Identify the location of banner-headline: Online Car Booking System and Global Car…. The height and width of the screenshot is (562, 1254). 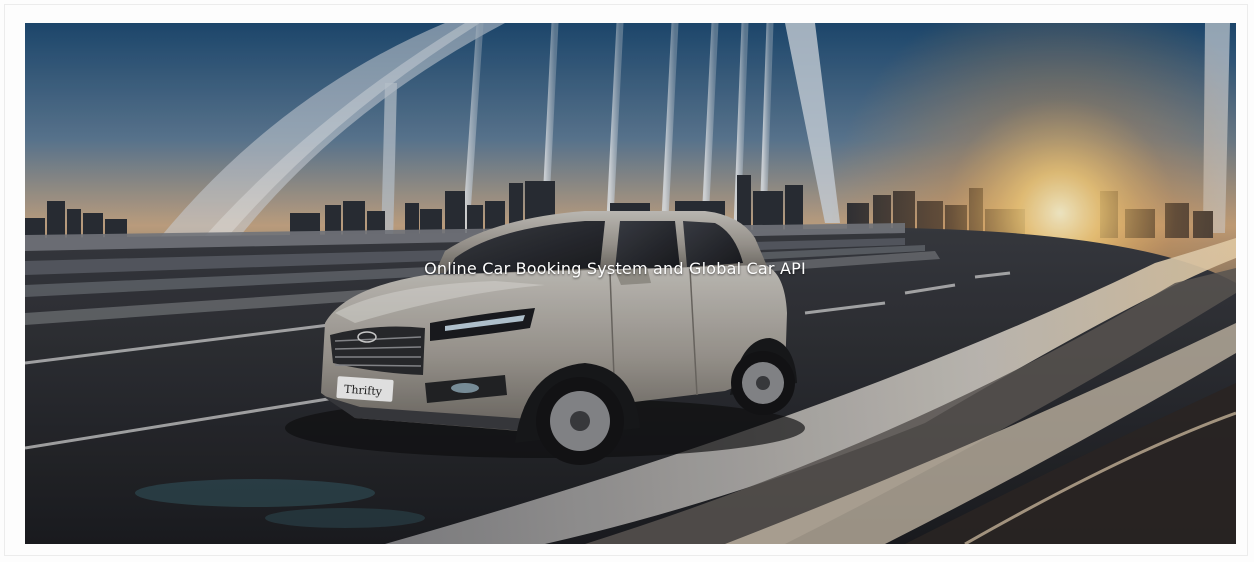
(615, 268).